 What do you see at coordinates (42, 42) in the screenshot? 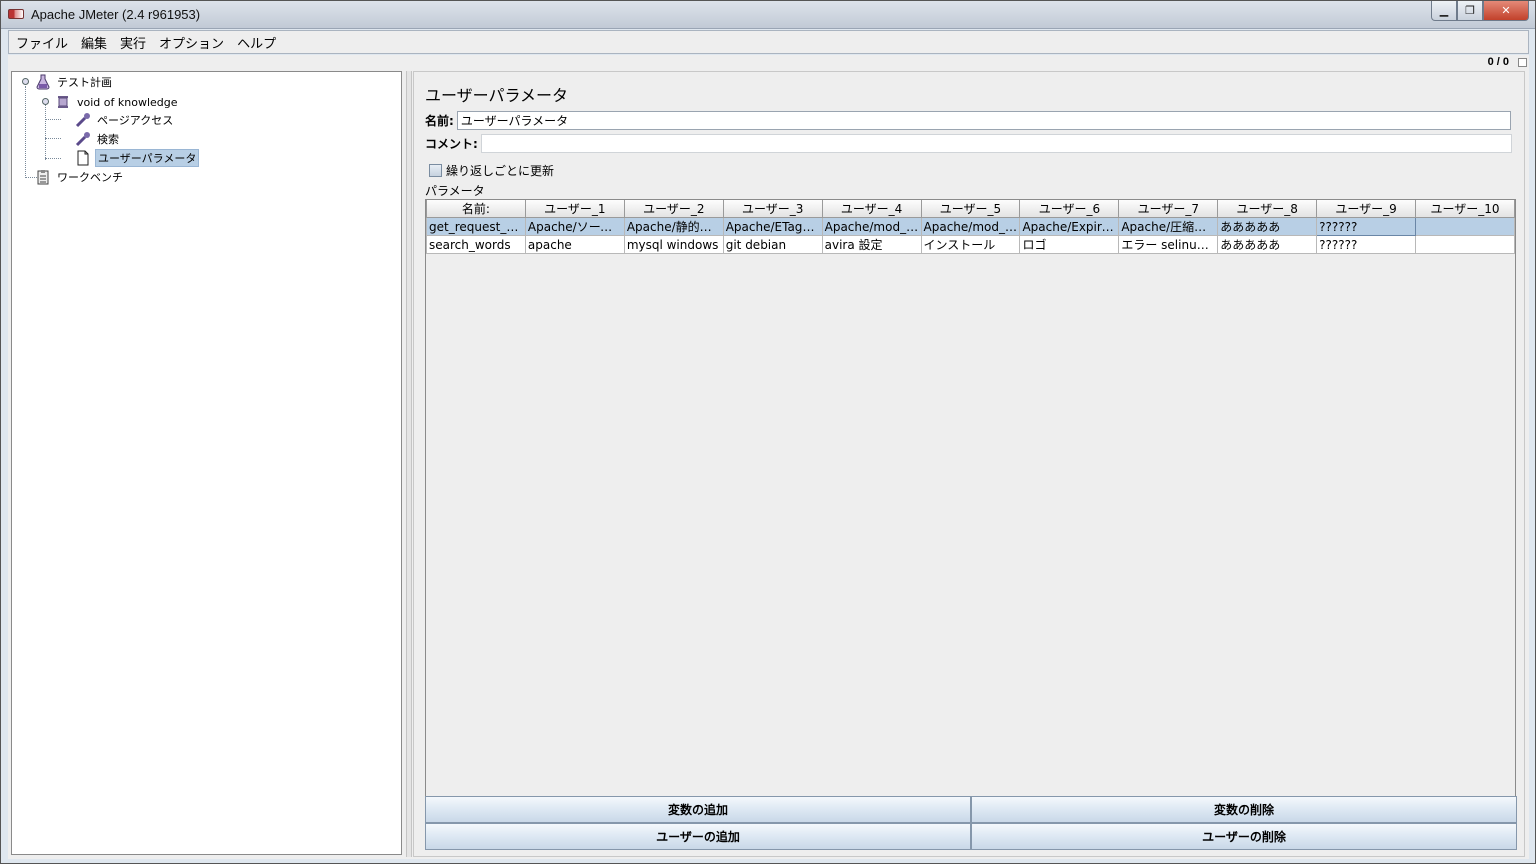
I see `menu-file: ファイル` at bounding box center [42, 42].